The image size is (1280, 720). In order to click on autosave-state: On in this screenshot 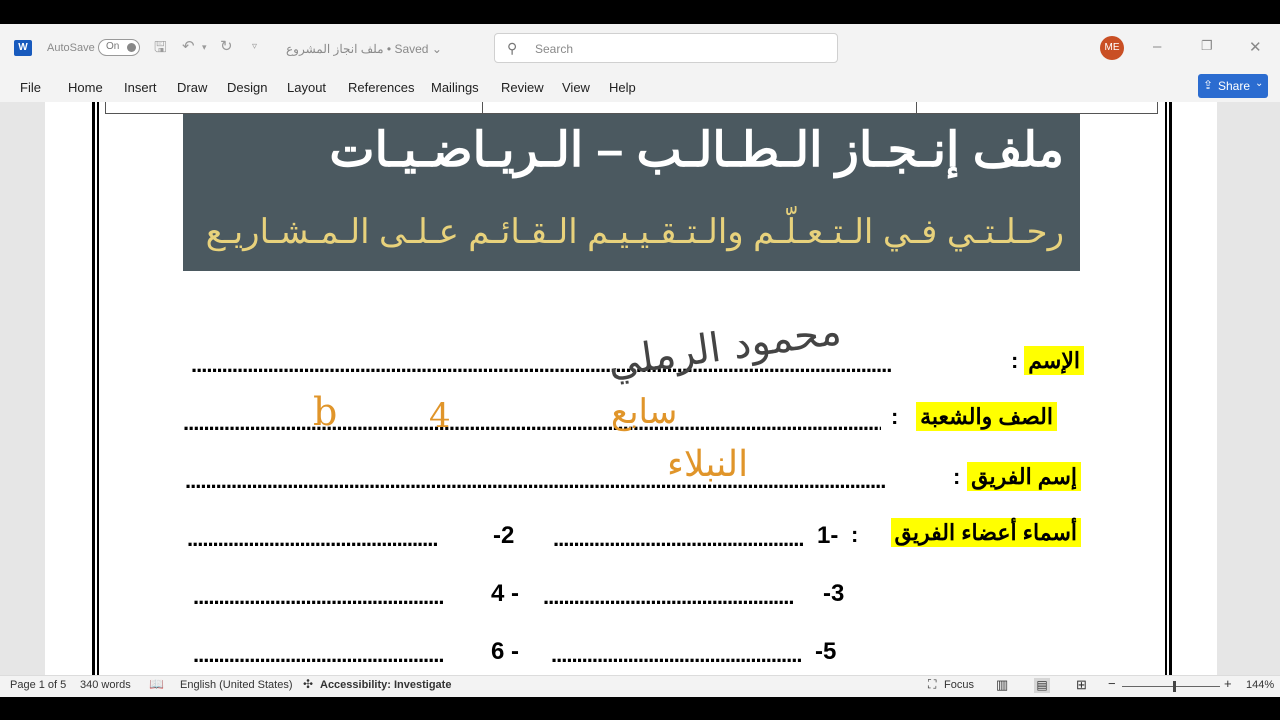, I will do `click(113, 46)`.